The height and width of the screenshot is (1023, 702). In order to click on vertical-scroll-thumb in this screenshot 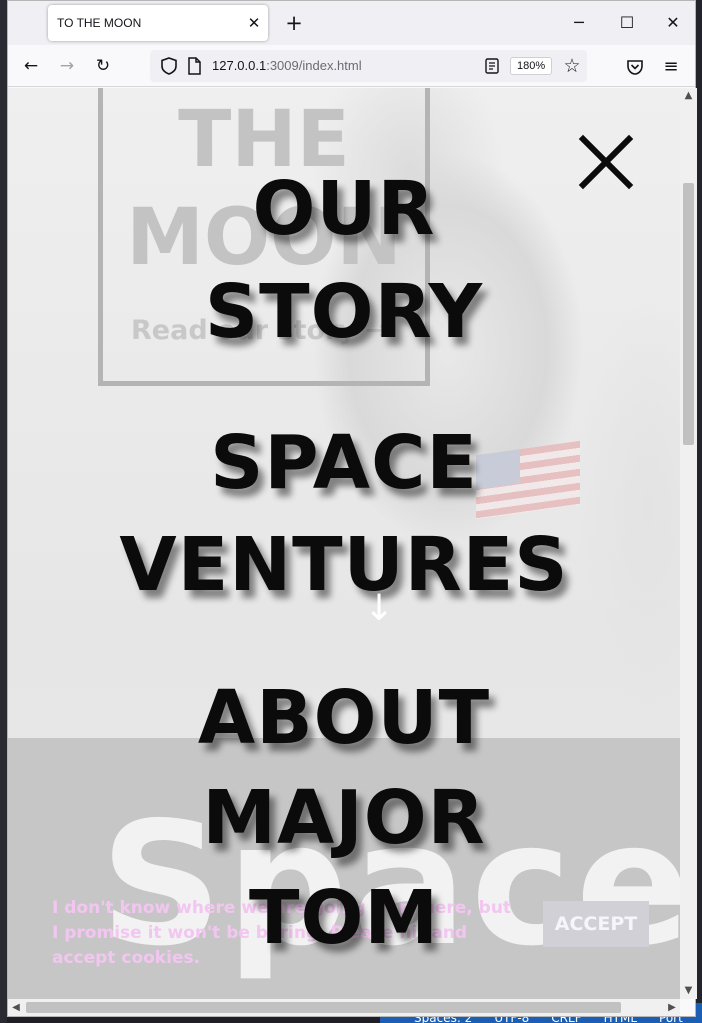, I will do `click(688, 314)`.